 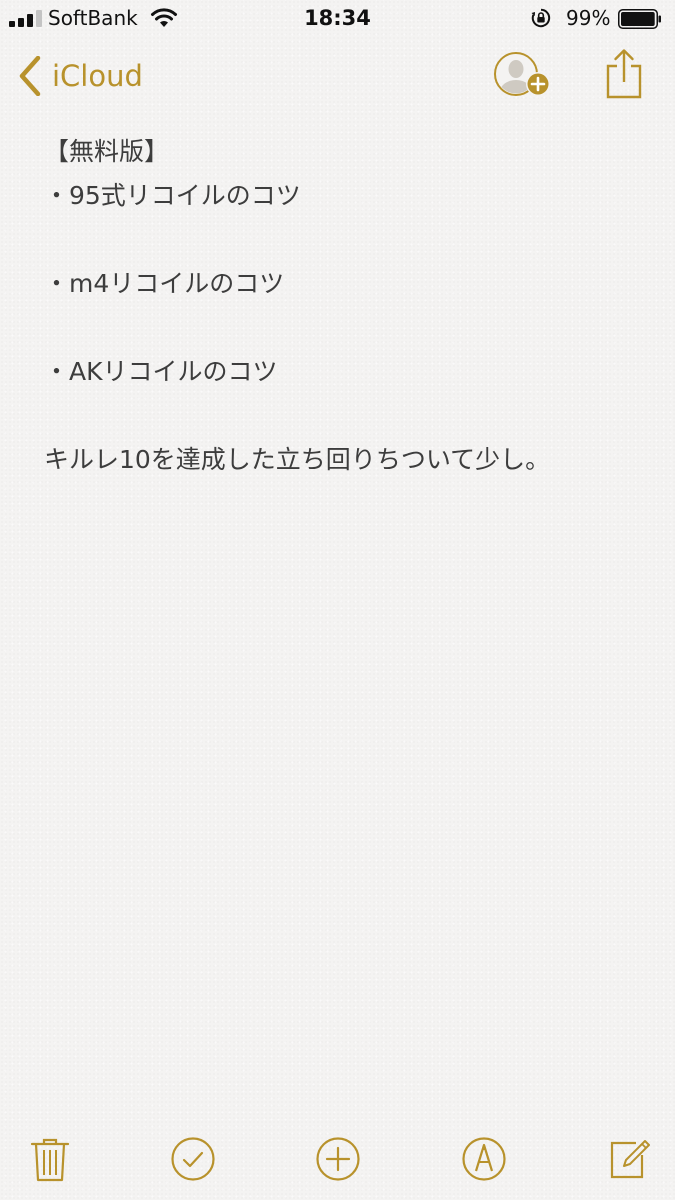 I want to click on note-line: ・95式リコイルのコツ, so click(x=172, y=195).